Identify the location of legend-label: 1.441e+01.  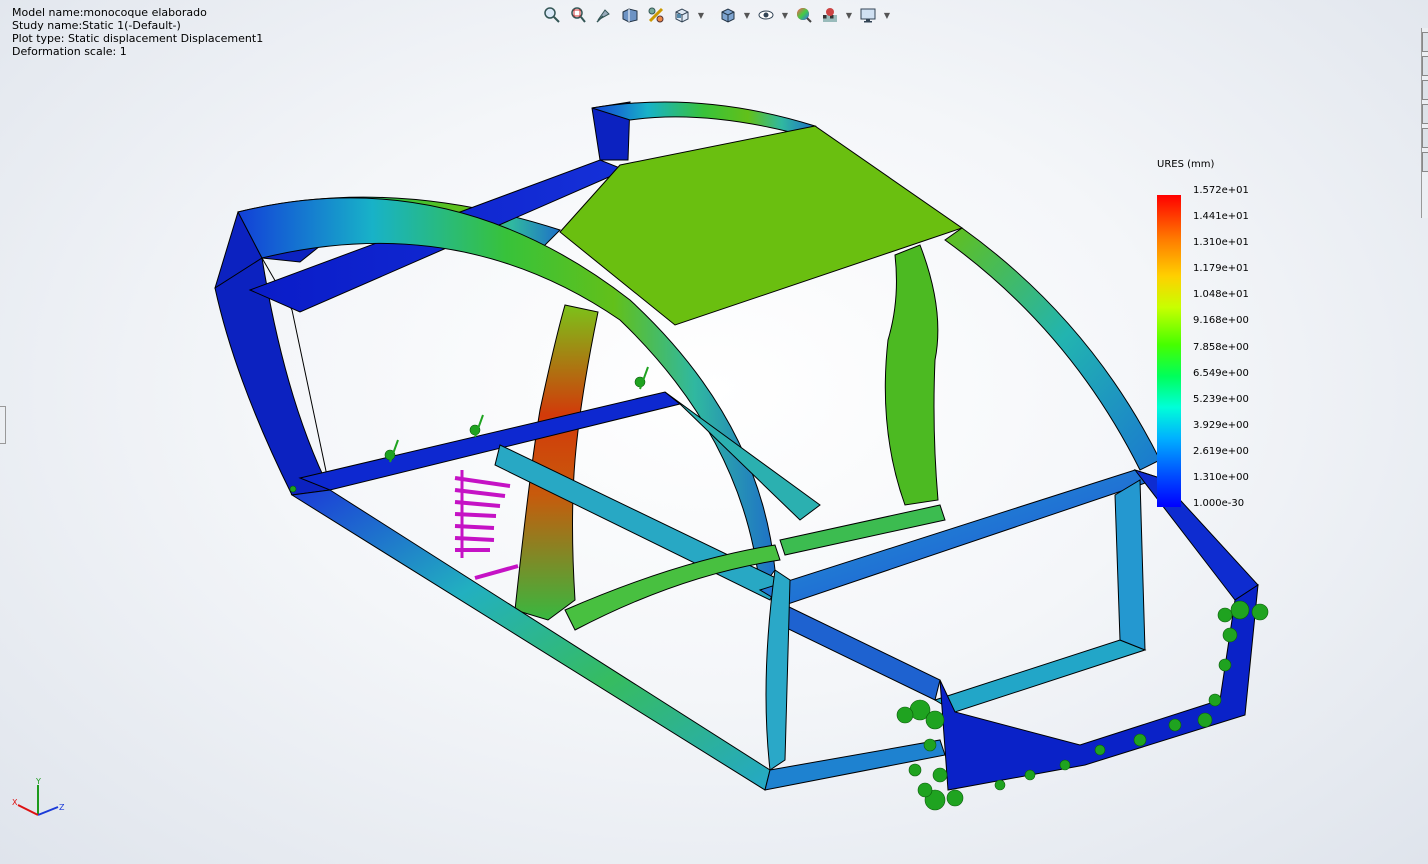
(1221, 217).